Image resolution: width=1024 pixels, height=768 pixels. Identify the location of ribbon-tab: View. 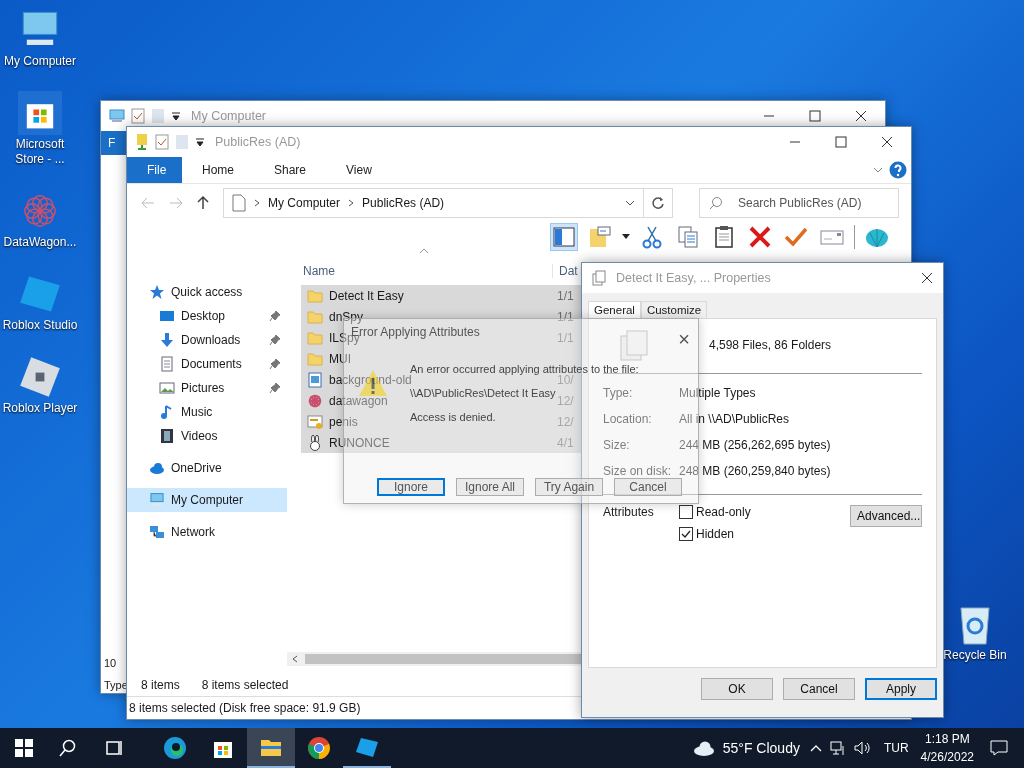
(359, 170).